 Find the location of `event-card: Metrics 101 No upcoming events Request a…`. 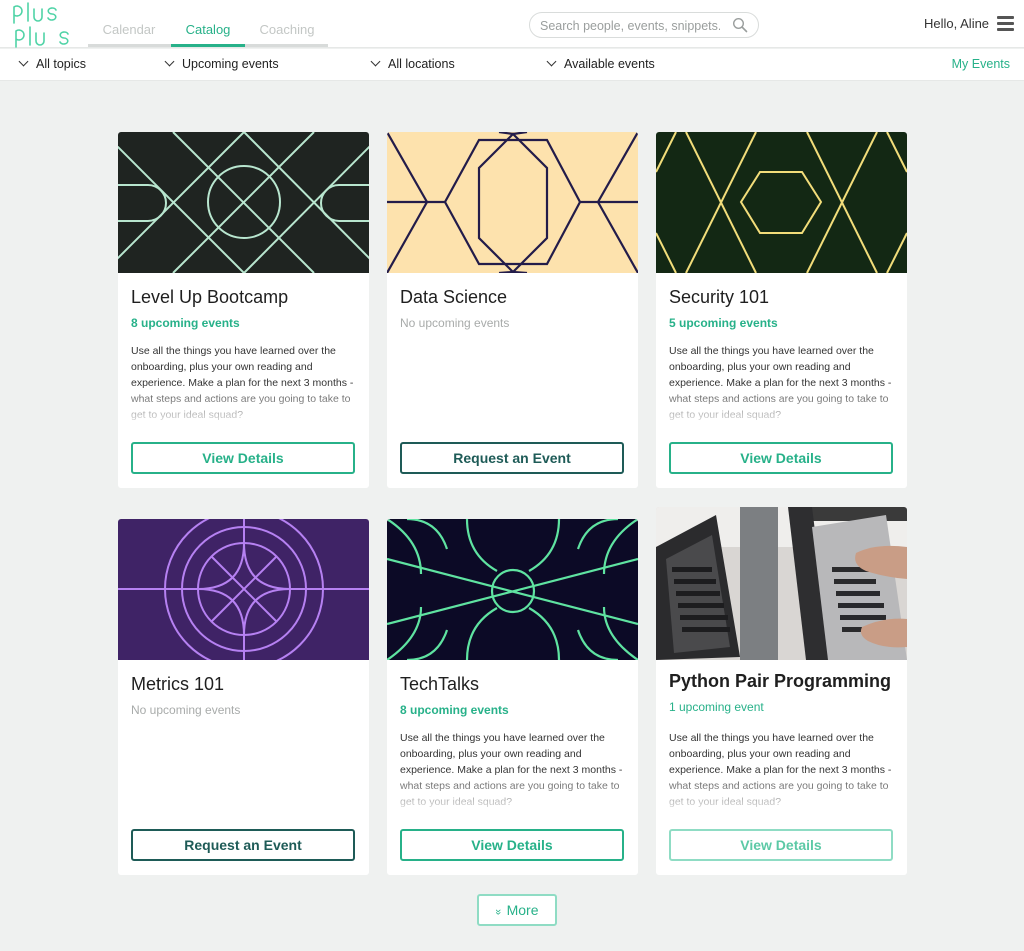

event-card: Metrics 101 No upcoming events Request a… is located at coordinates (243, 697).